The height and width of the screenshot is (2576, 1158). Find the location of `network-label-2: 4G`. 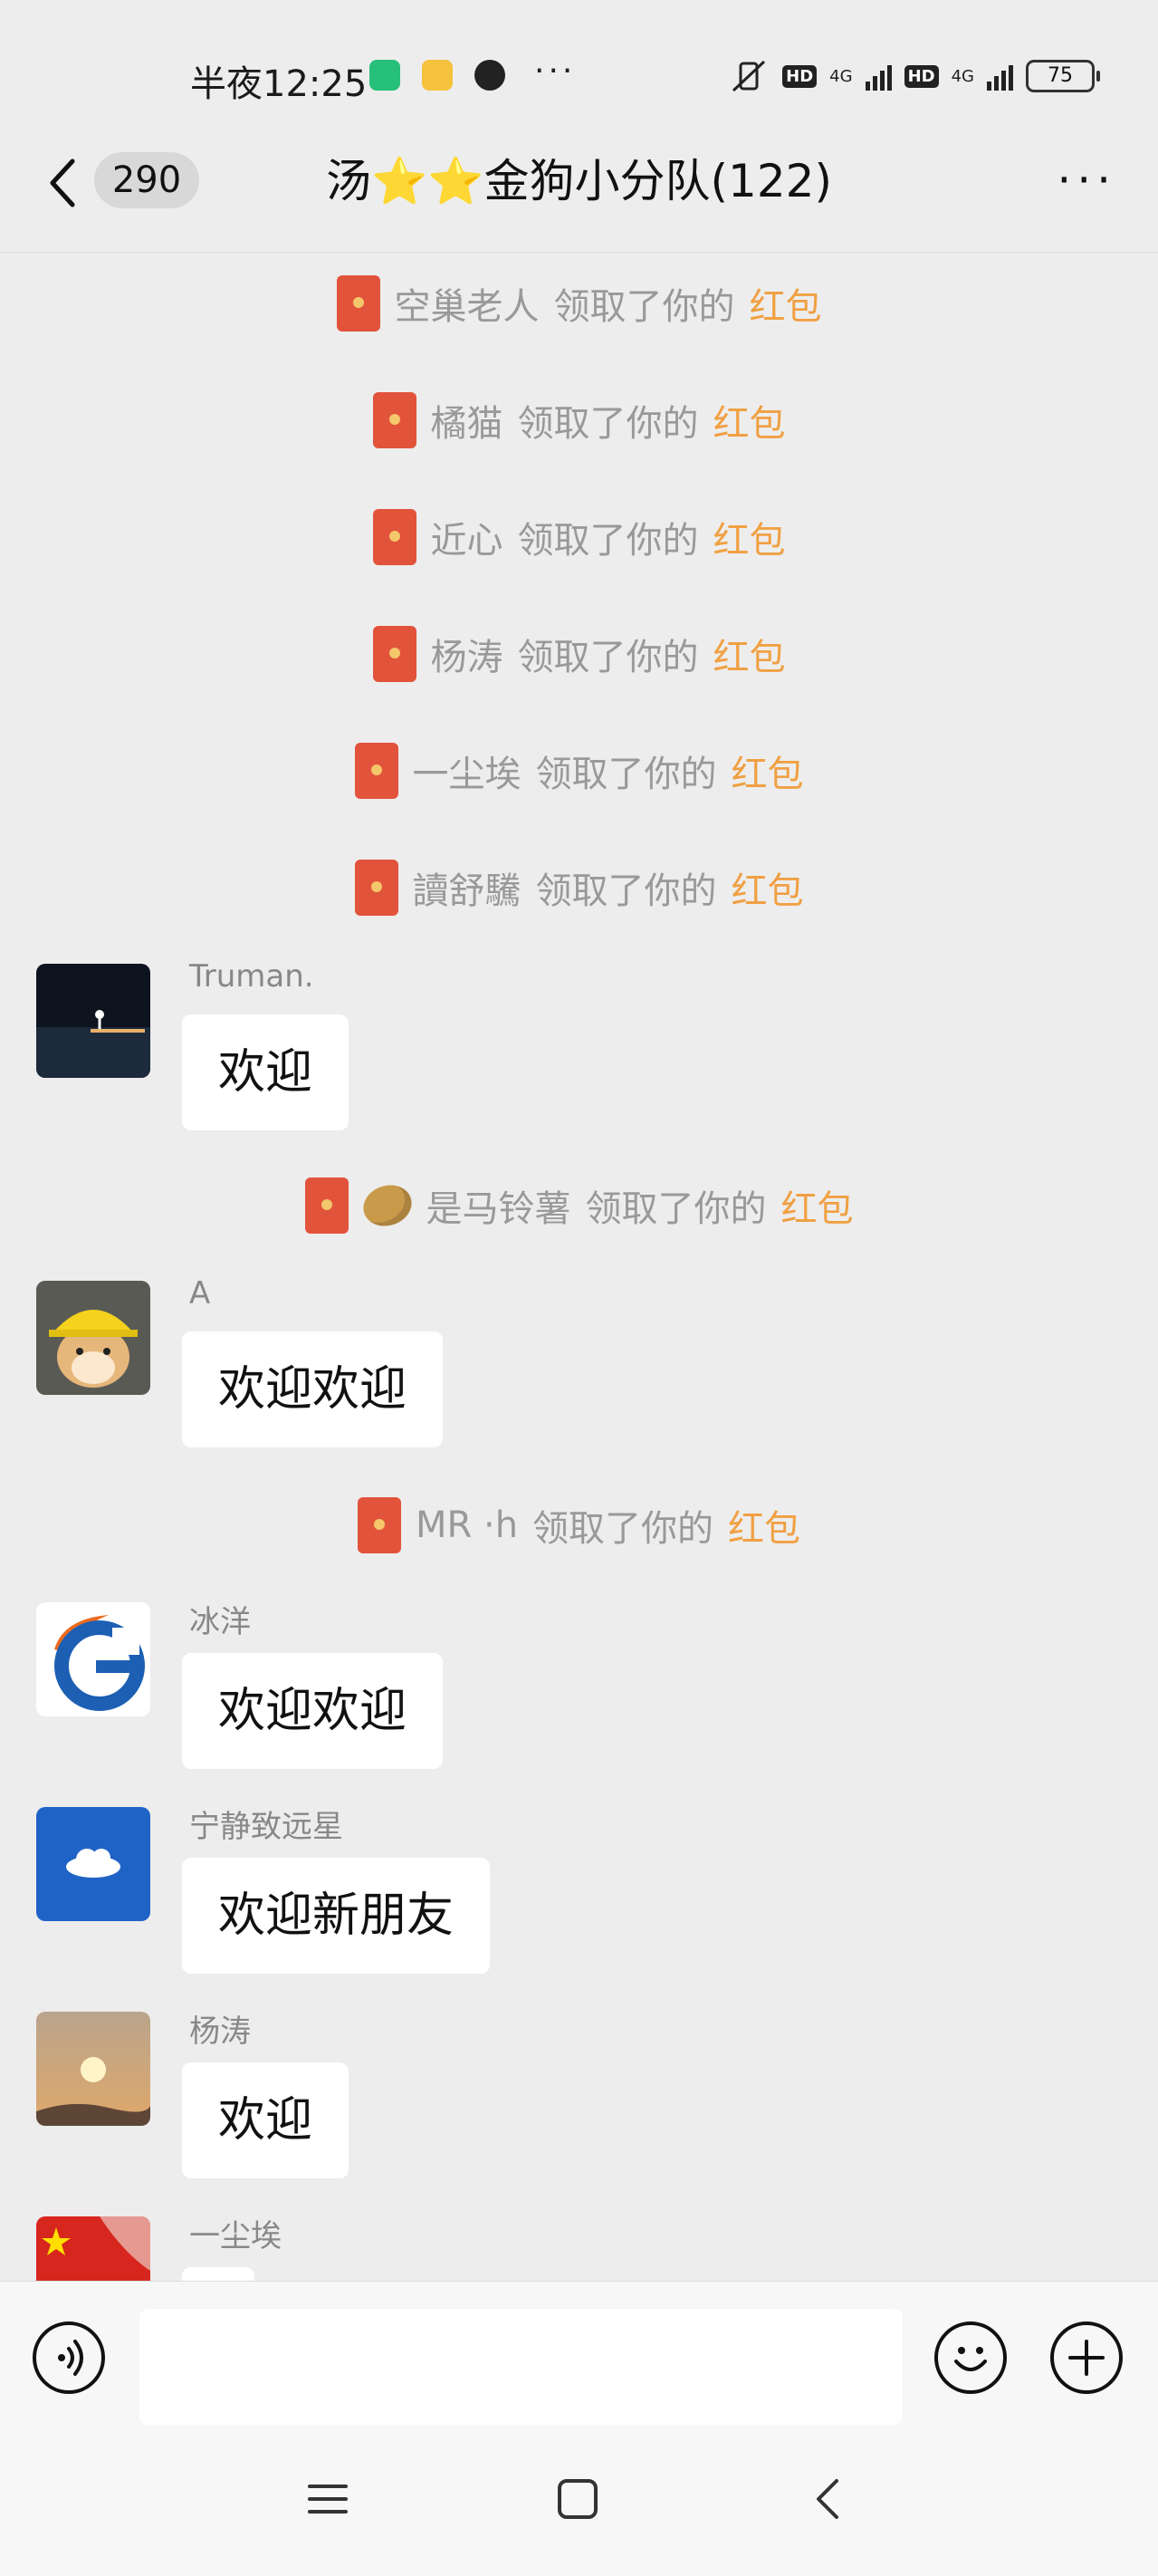

network-label-2: 4G is located at coordinates (962, 76).